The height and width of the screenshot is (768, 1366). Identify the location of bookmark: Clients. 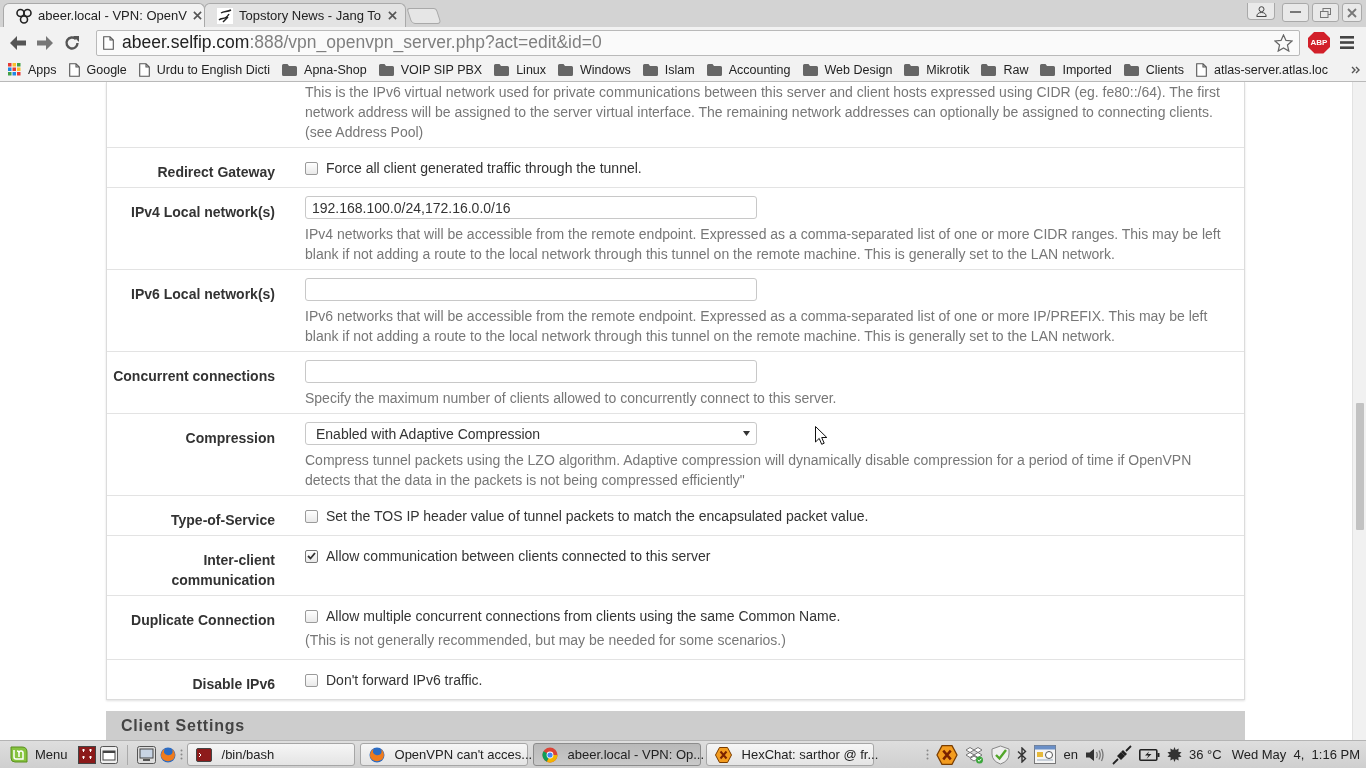
(1153, 69).